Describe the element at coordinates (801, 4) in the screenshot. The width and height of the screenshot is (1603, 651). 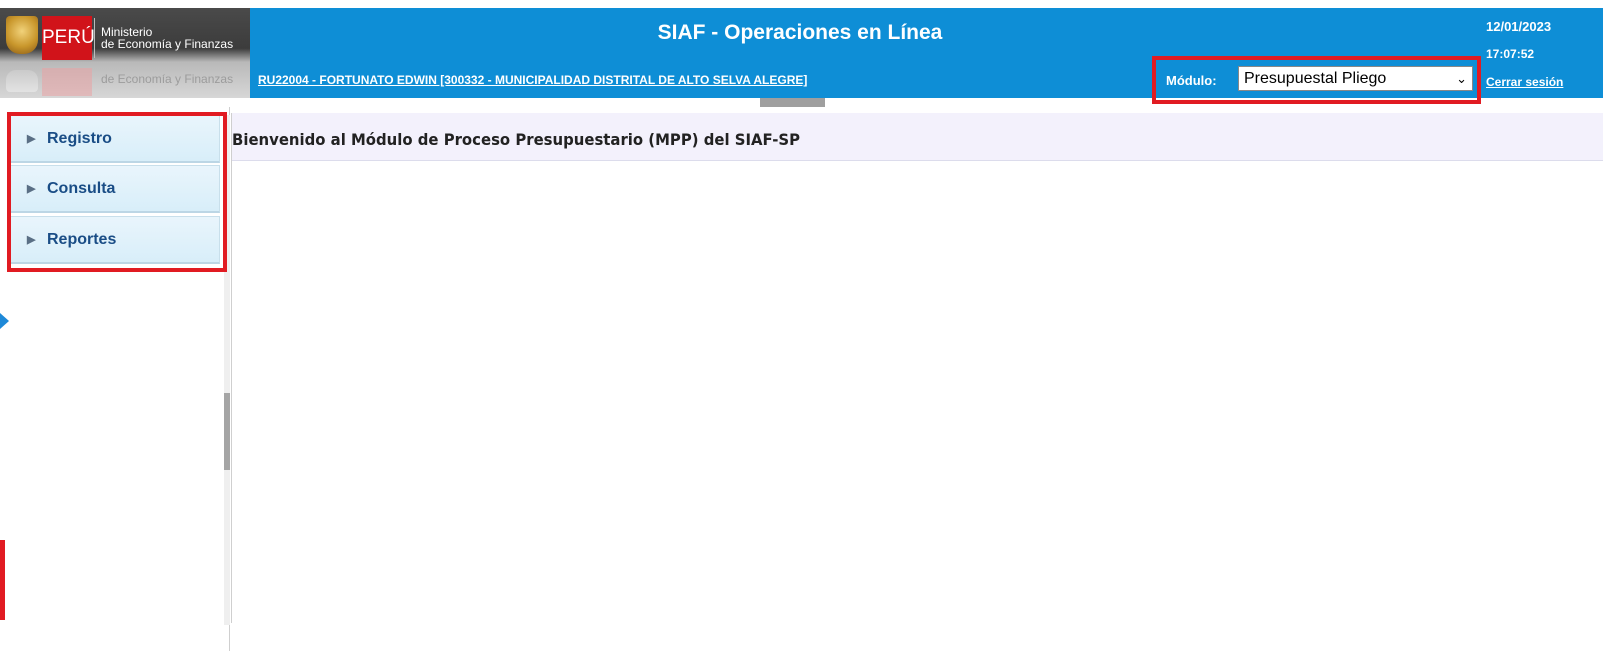
I see `top-strip` at that location.